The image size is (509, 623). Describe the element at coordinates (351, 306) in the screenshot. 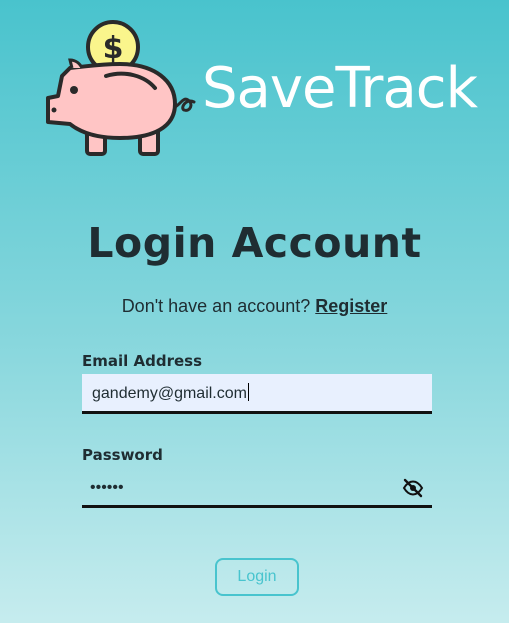

I see `register-link: Register` at that location.